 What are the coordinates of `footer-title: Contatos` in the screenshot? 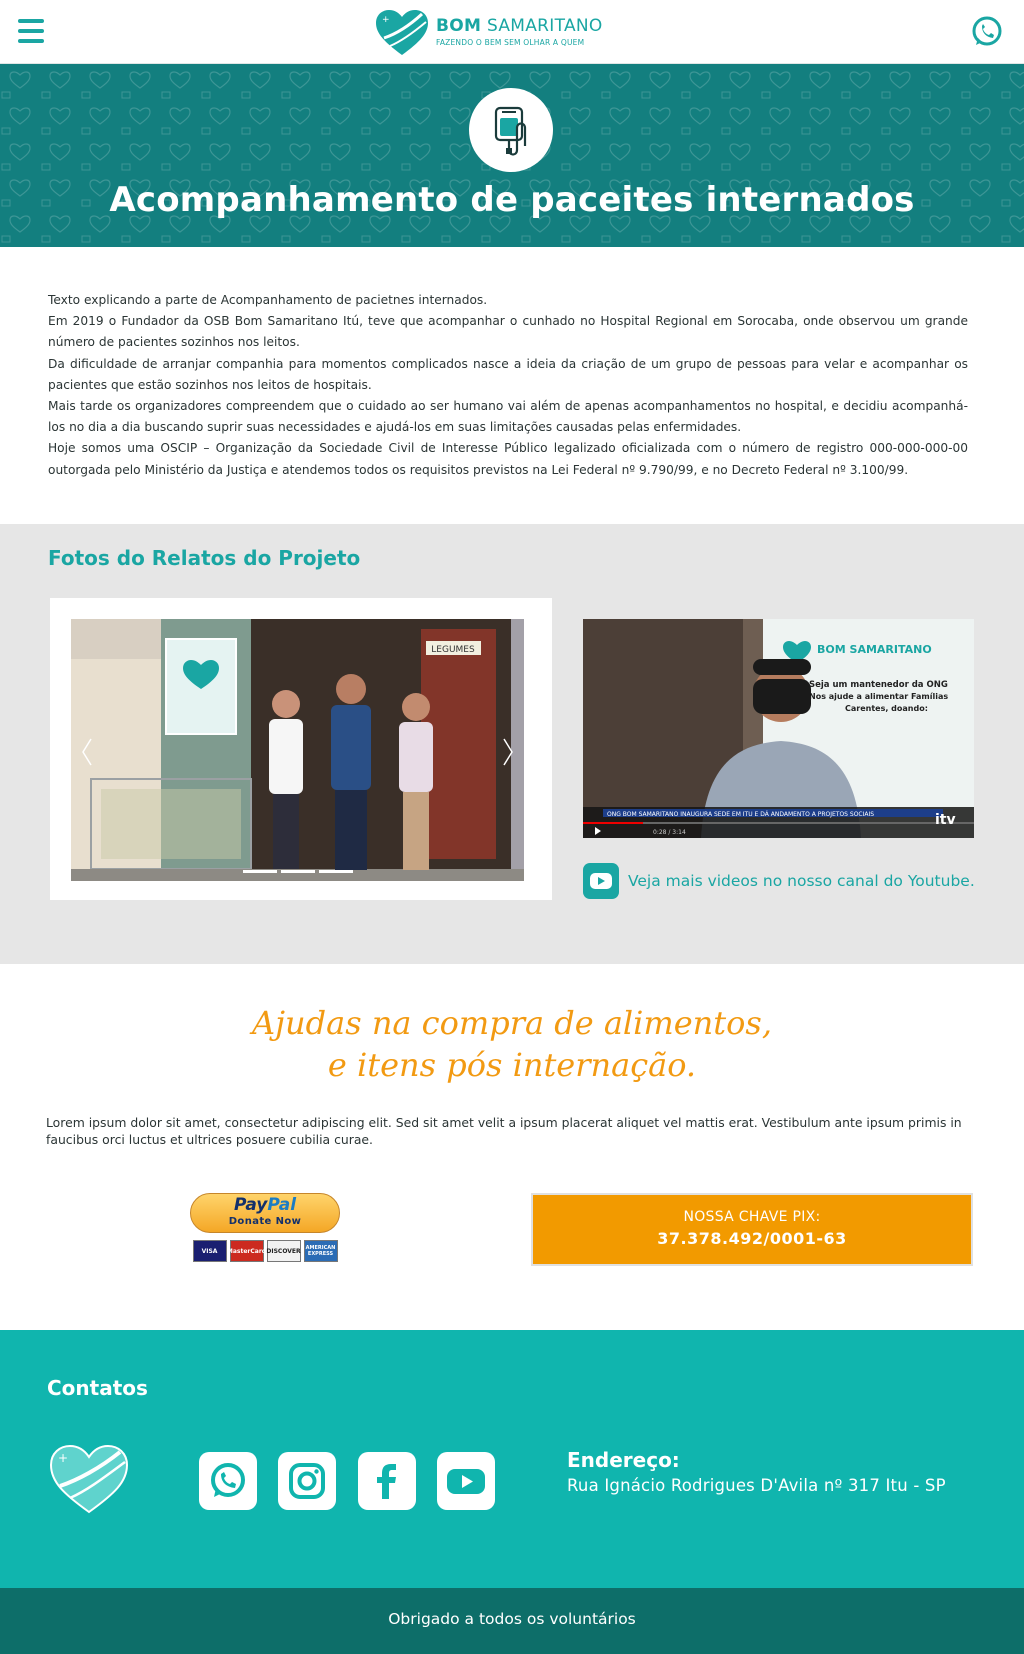 It's located at (97, 1388).